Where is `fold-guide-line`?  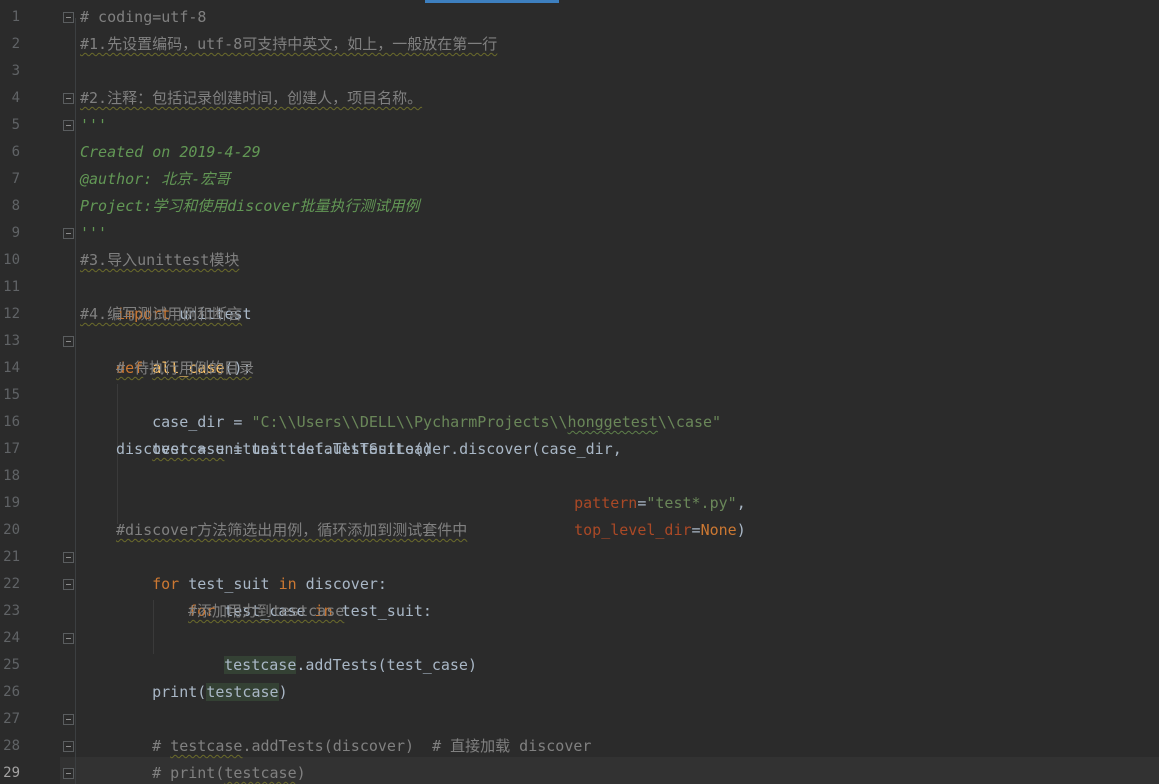 fold-guide-line is located at coordinates (75, 401).